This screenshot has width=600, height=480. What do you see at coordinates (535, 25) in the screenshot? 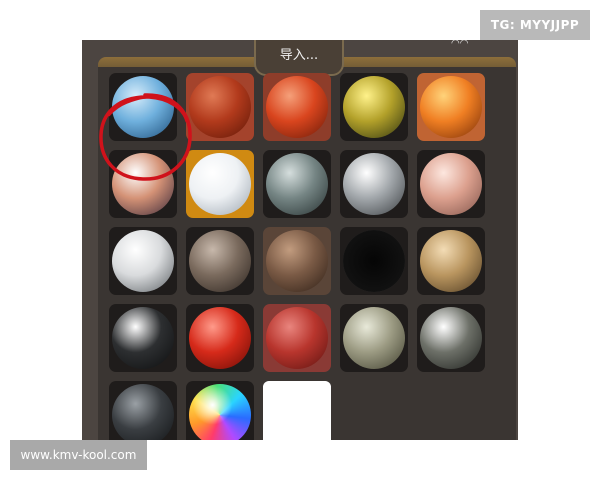
I see `watermark-tg: TG: MYYJJPP` at bounding box center [535, 25].